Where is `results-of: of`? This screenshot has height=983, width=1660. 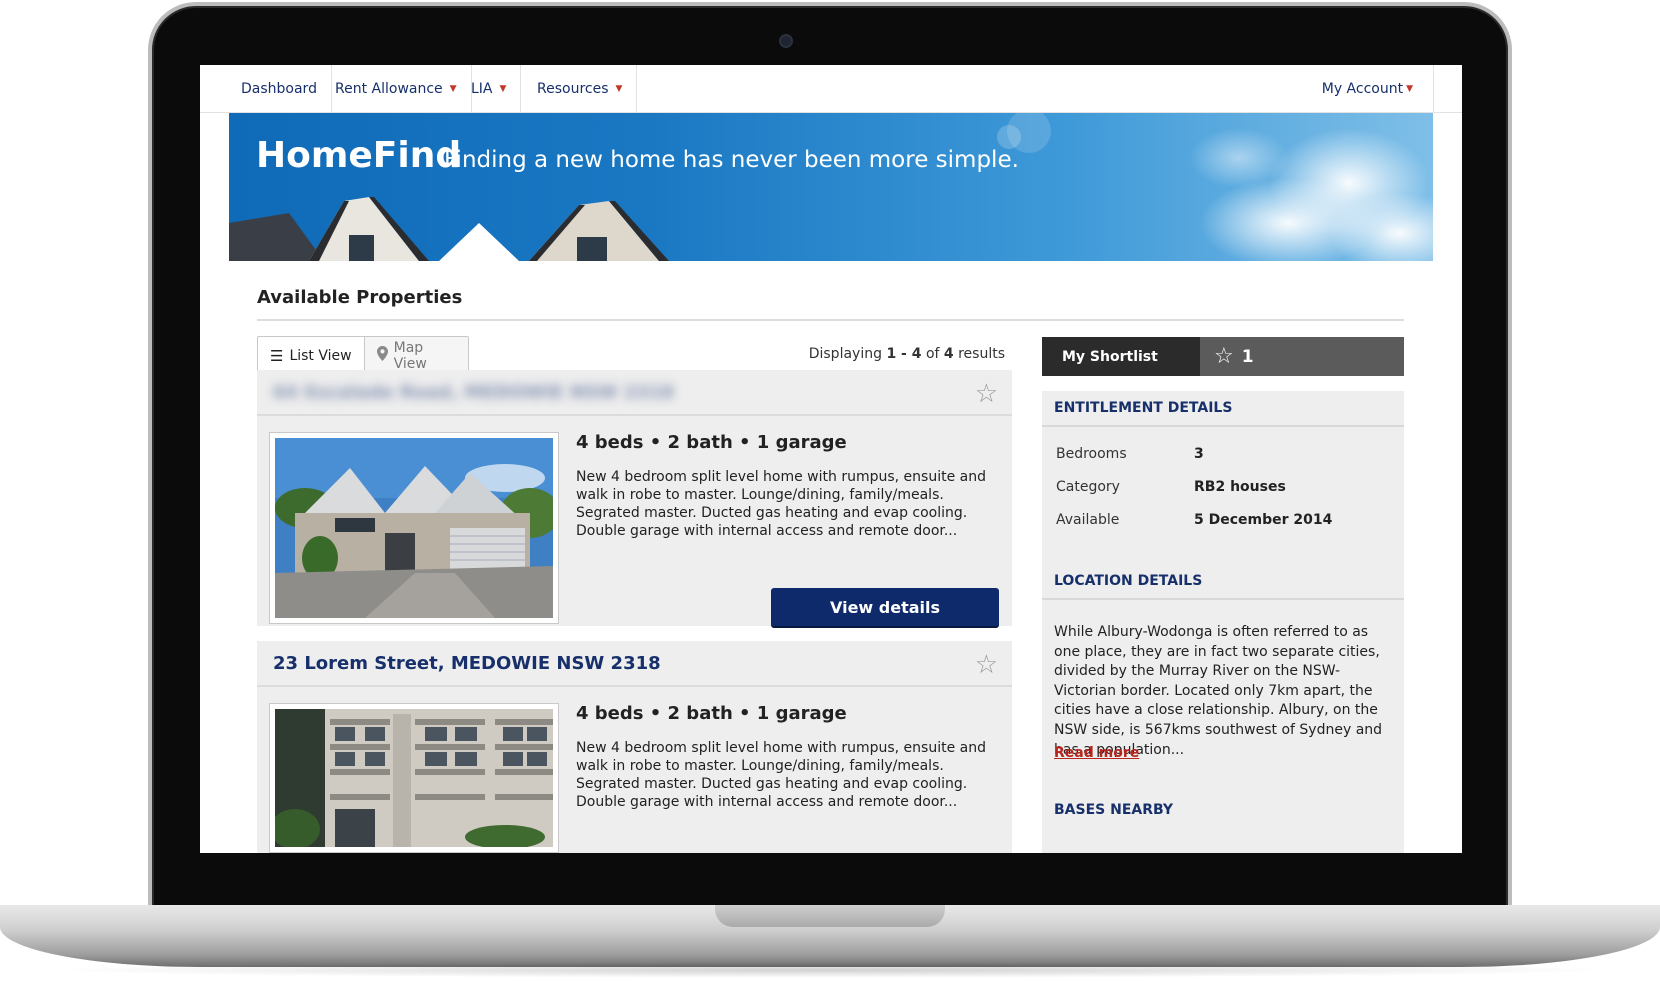
results-of: of is located at coordinates (932, 354).